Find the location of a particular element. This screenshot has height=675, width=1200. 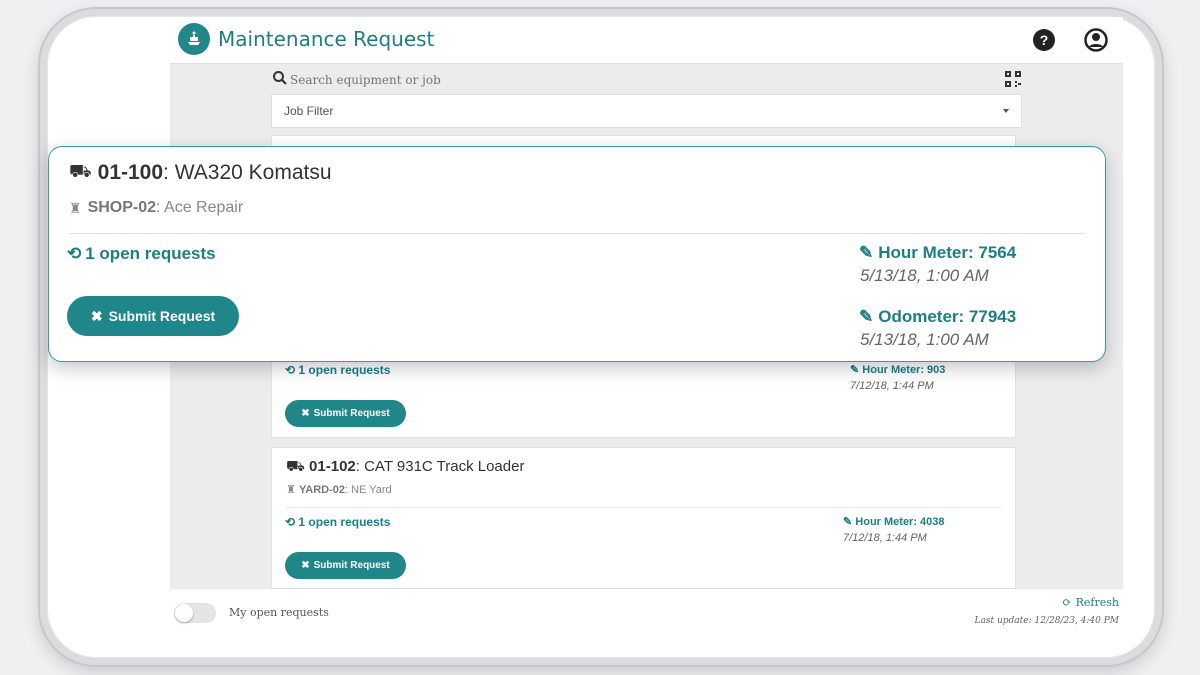

equipment-code: 01-100 is located at coordinates (130, 172).